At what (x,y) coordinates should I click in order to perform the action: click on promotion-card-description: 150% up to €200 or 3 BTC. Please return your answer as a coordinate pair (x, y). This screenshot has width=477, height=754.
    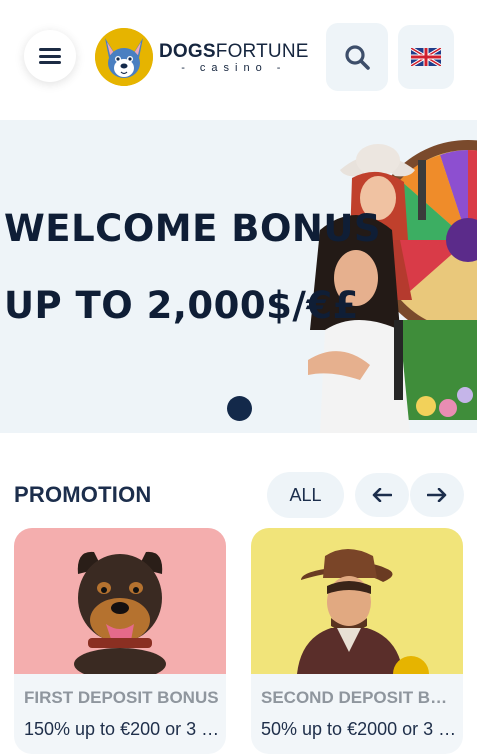
    Looking at the image, I should click on (122, 729).